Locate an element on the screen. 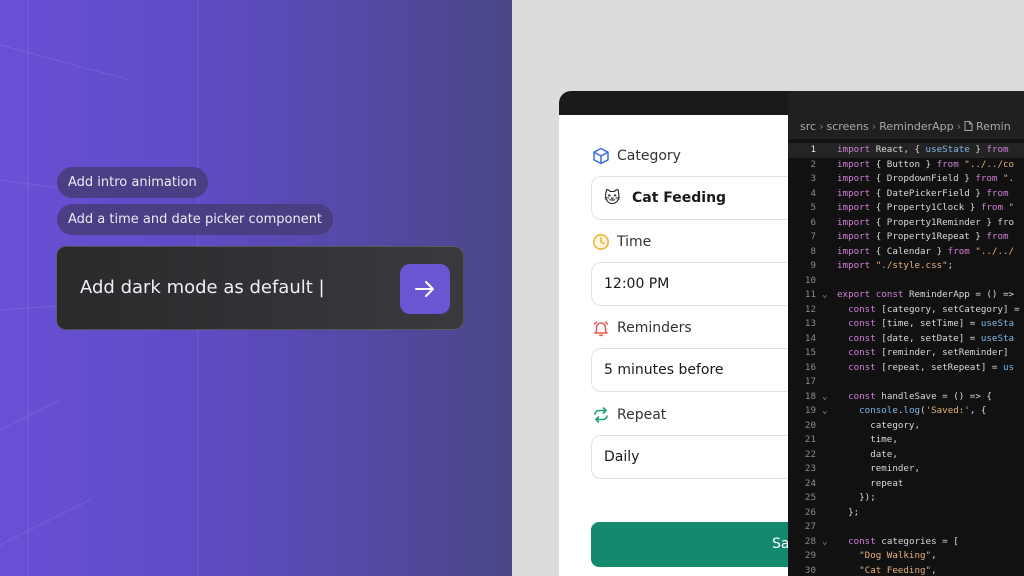 Image resolution: width=1024 pixels, height=576 pixels. send-button is located at coordinates (425, 289).